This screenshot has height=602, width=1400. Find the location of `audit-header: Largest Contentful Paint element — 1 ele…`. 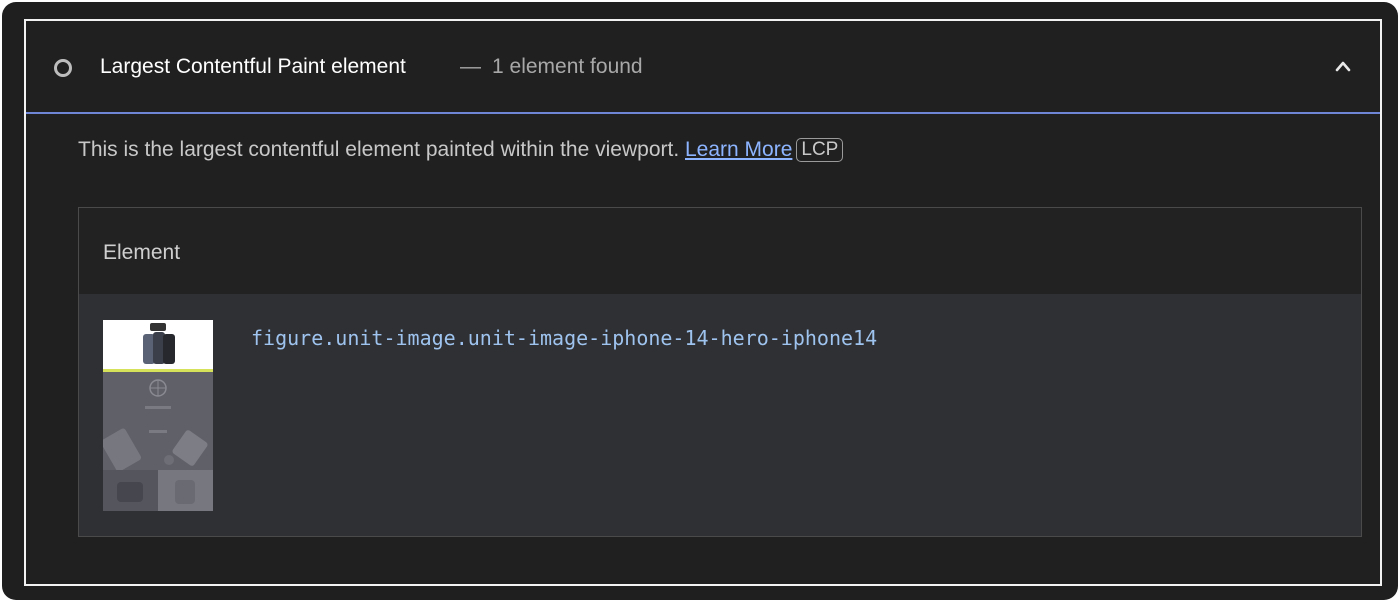

audit-header: Largest Contentful Paint element — 1 ele… is located at coordinates (703, 67).